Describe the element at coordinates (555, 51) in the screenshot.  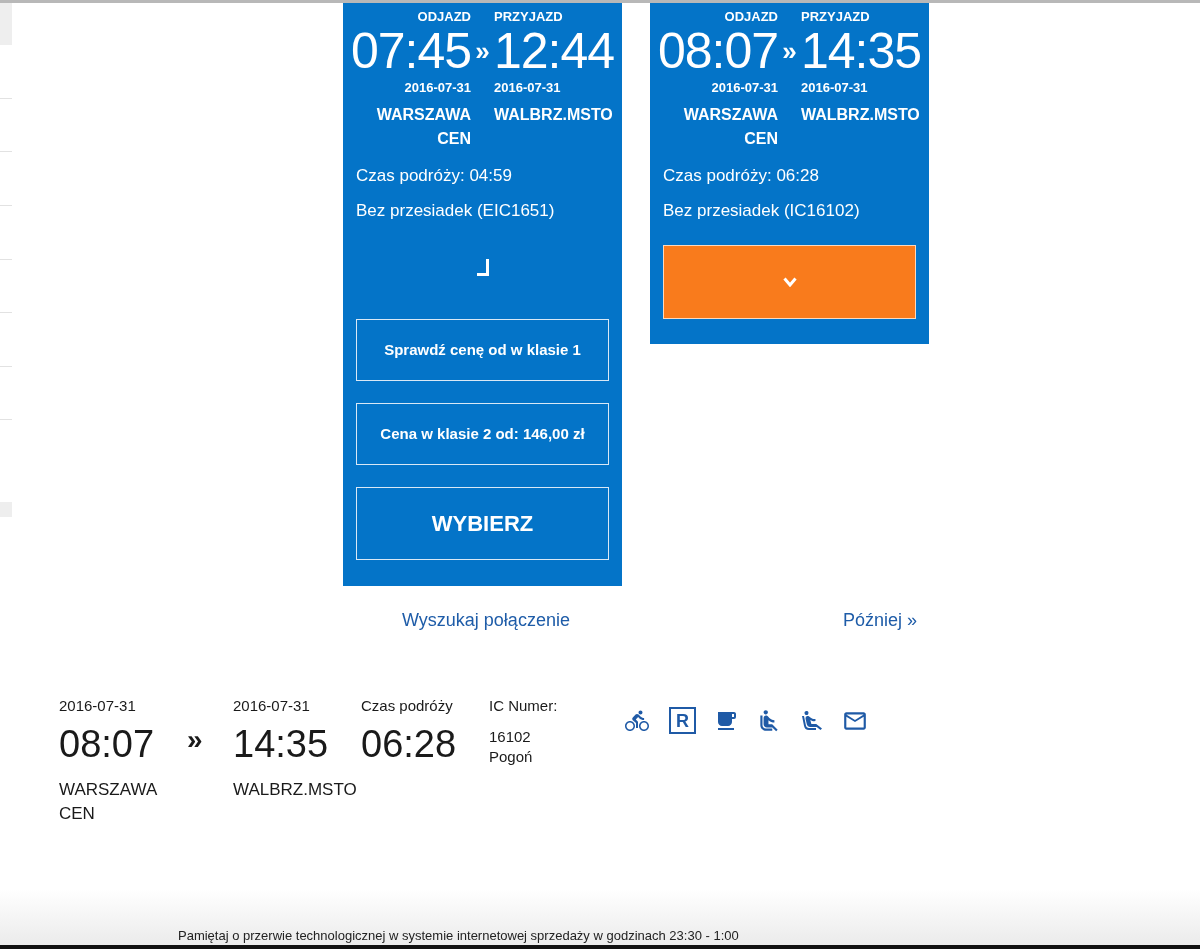
I see `arrival-time: 12:44` at that location.